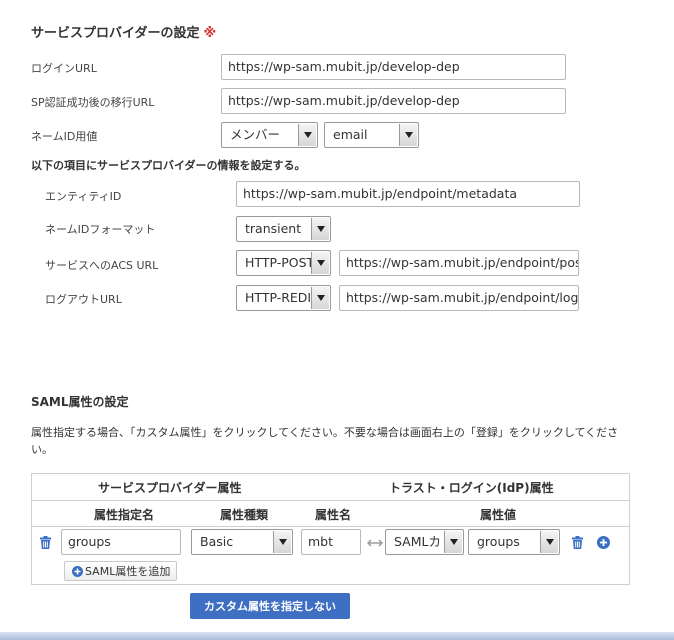 The width and height of the screenshot is (674, 640). I want to click on group-header-sp: サービスプロバイダー属性, so click(170, 488).